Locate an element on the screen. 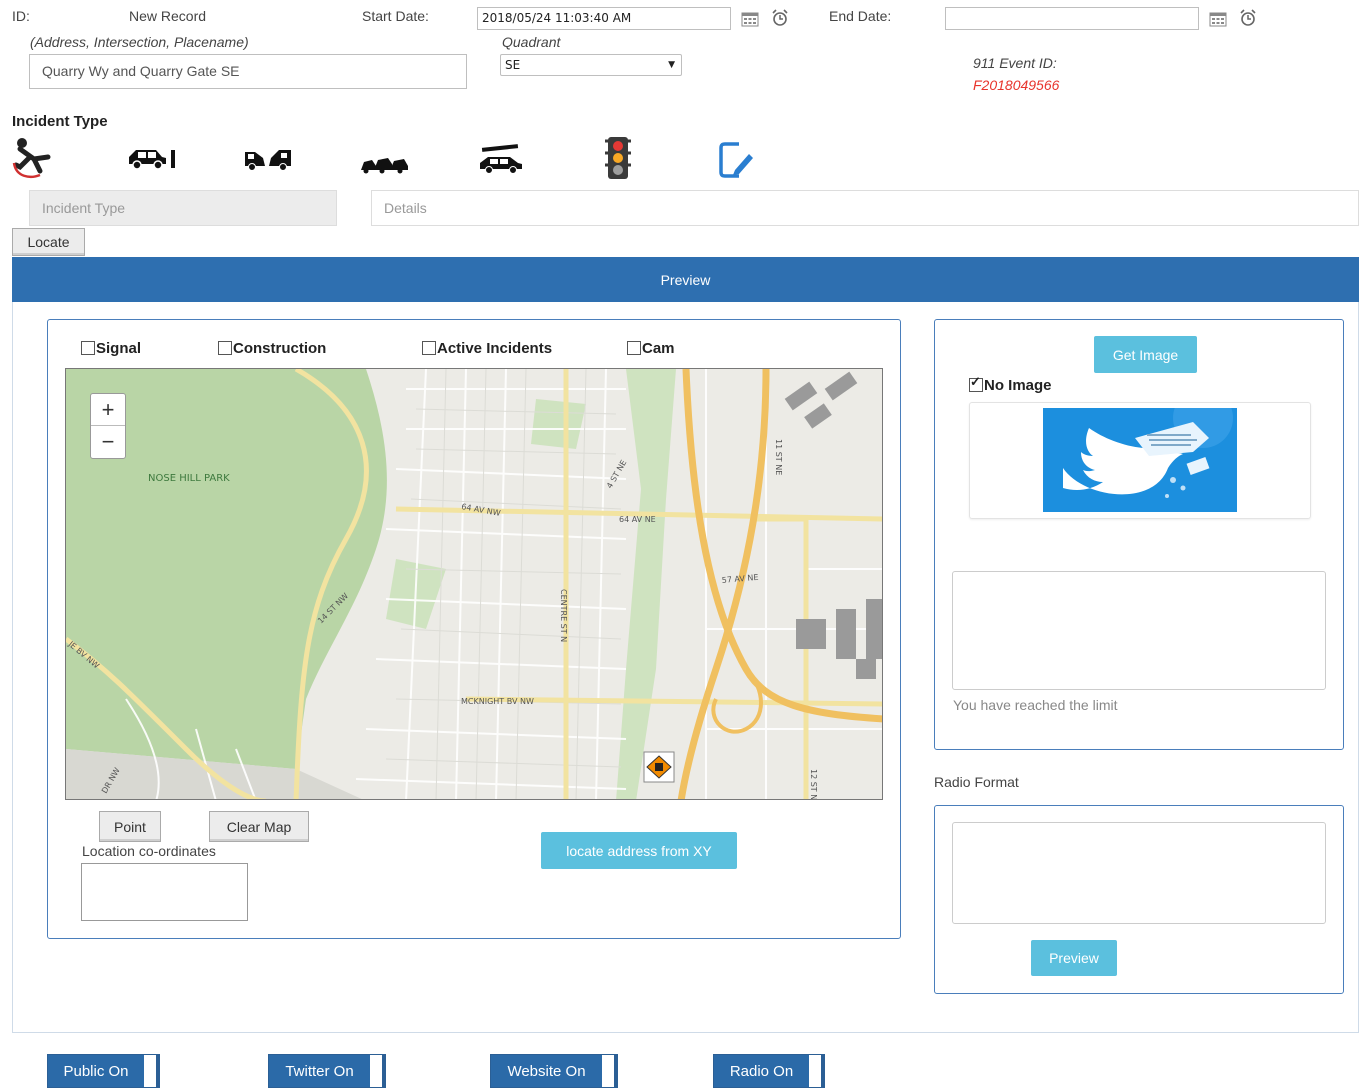  id-value: New Record is located at coordinates (168, 16).